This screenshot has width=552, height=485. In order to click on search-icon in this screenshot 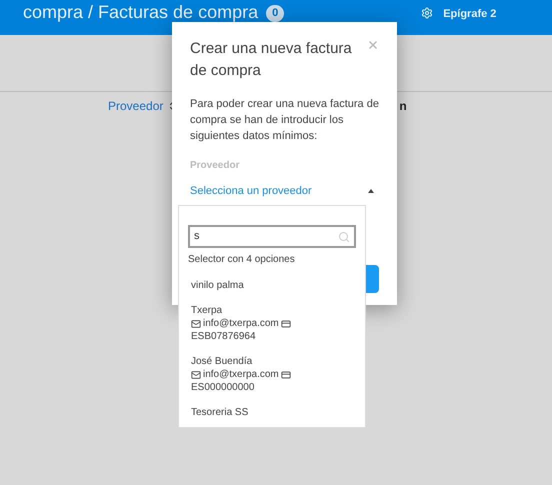, I will do `click(344, 236)`.